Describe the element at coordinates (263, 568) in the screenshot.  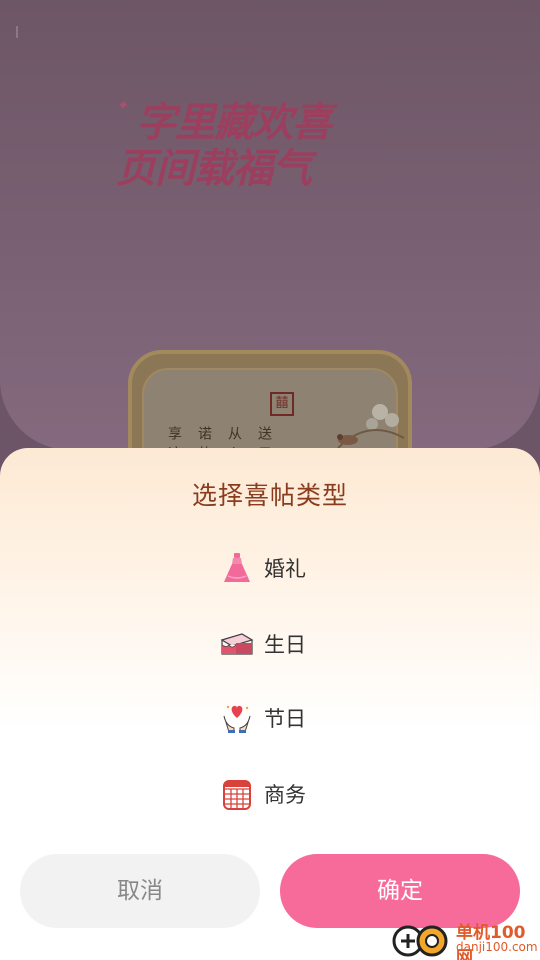
I see `option-wedding: 婚礼` at that location.